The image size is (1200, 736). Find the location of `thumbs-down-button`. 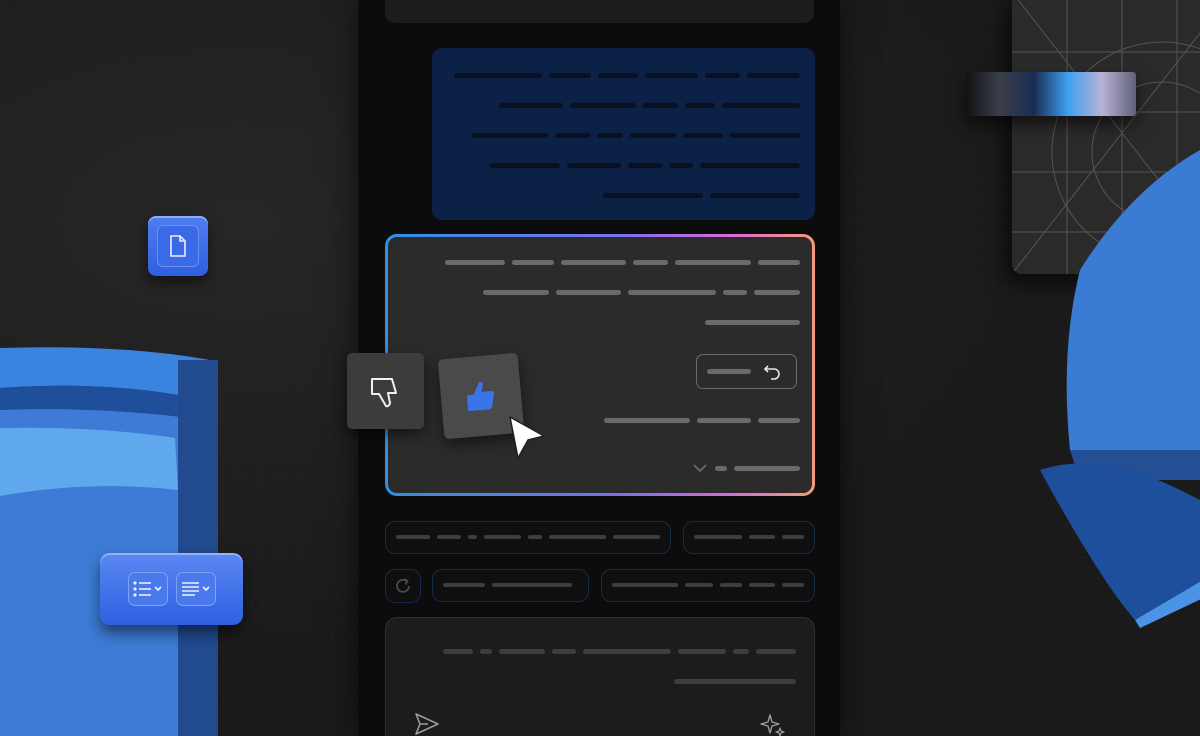

thumbs-down-button is located at coordinates (385, 391).